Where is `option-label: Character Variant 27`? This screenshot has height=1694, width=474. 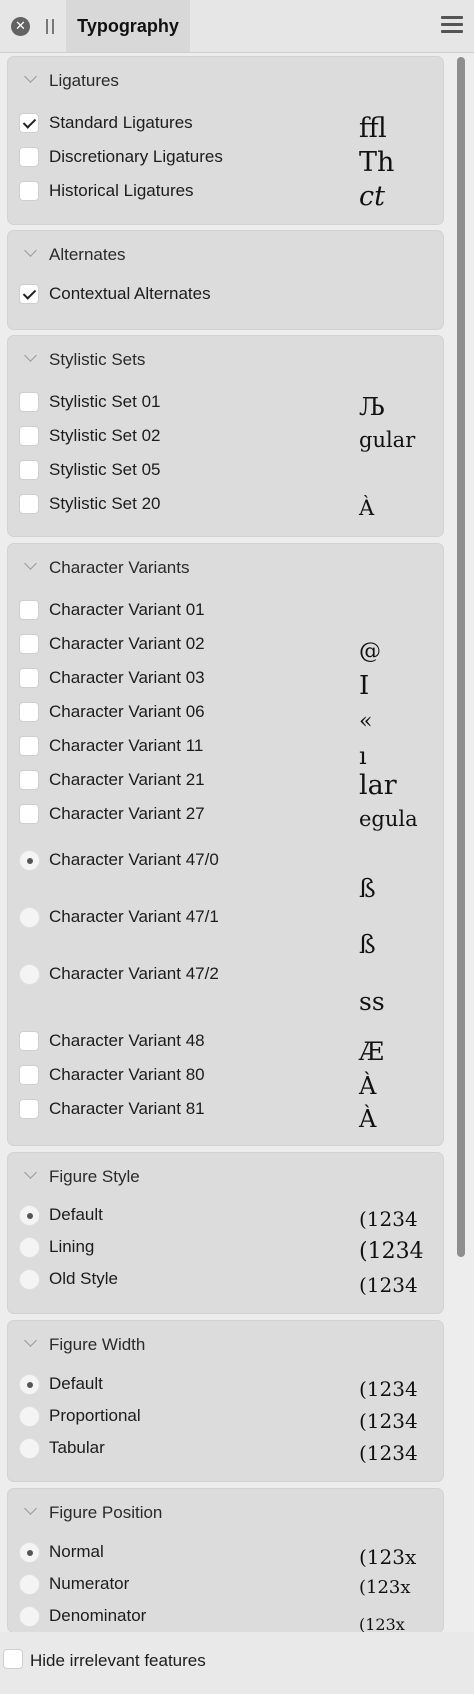 option-label: Character Variant 27 is located at coordinates (127, 813).